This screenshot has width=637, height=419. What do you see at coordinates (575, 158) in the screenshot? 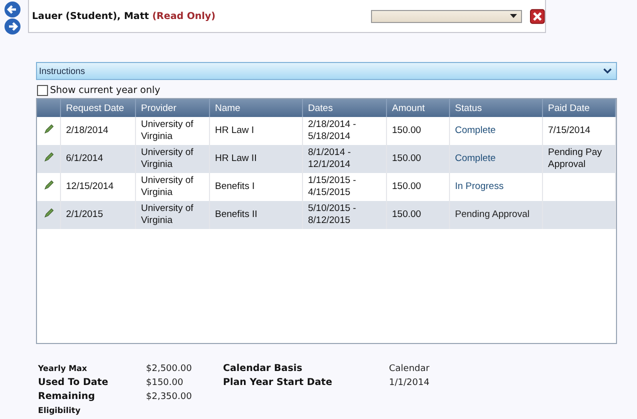
I see `cell-paid-date: Pending Pay Approval` at bounding box center [575, 158].